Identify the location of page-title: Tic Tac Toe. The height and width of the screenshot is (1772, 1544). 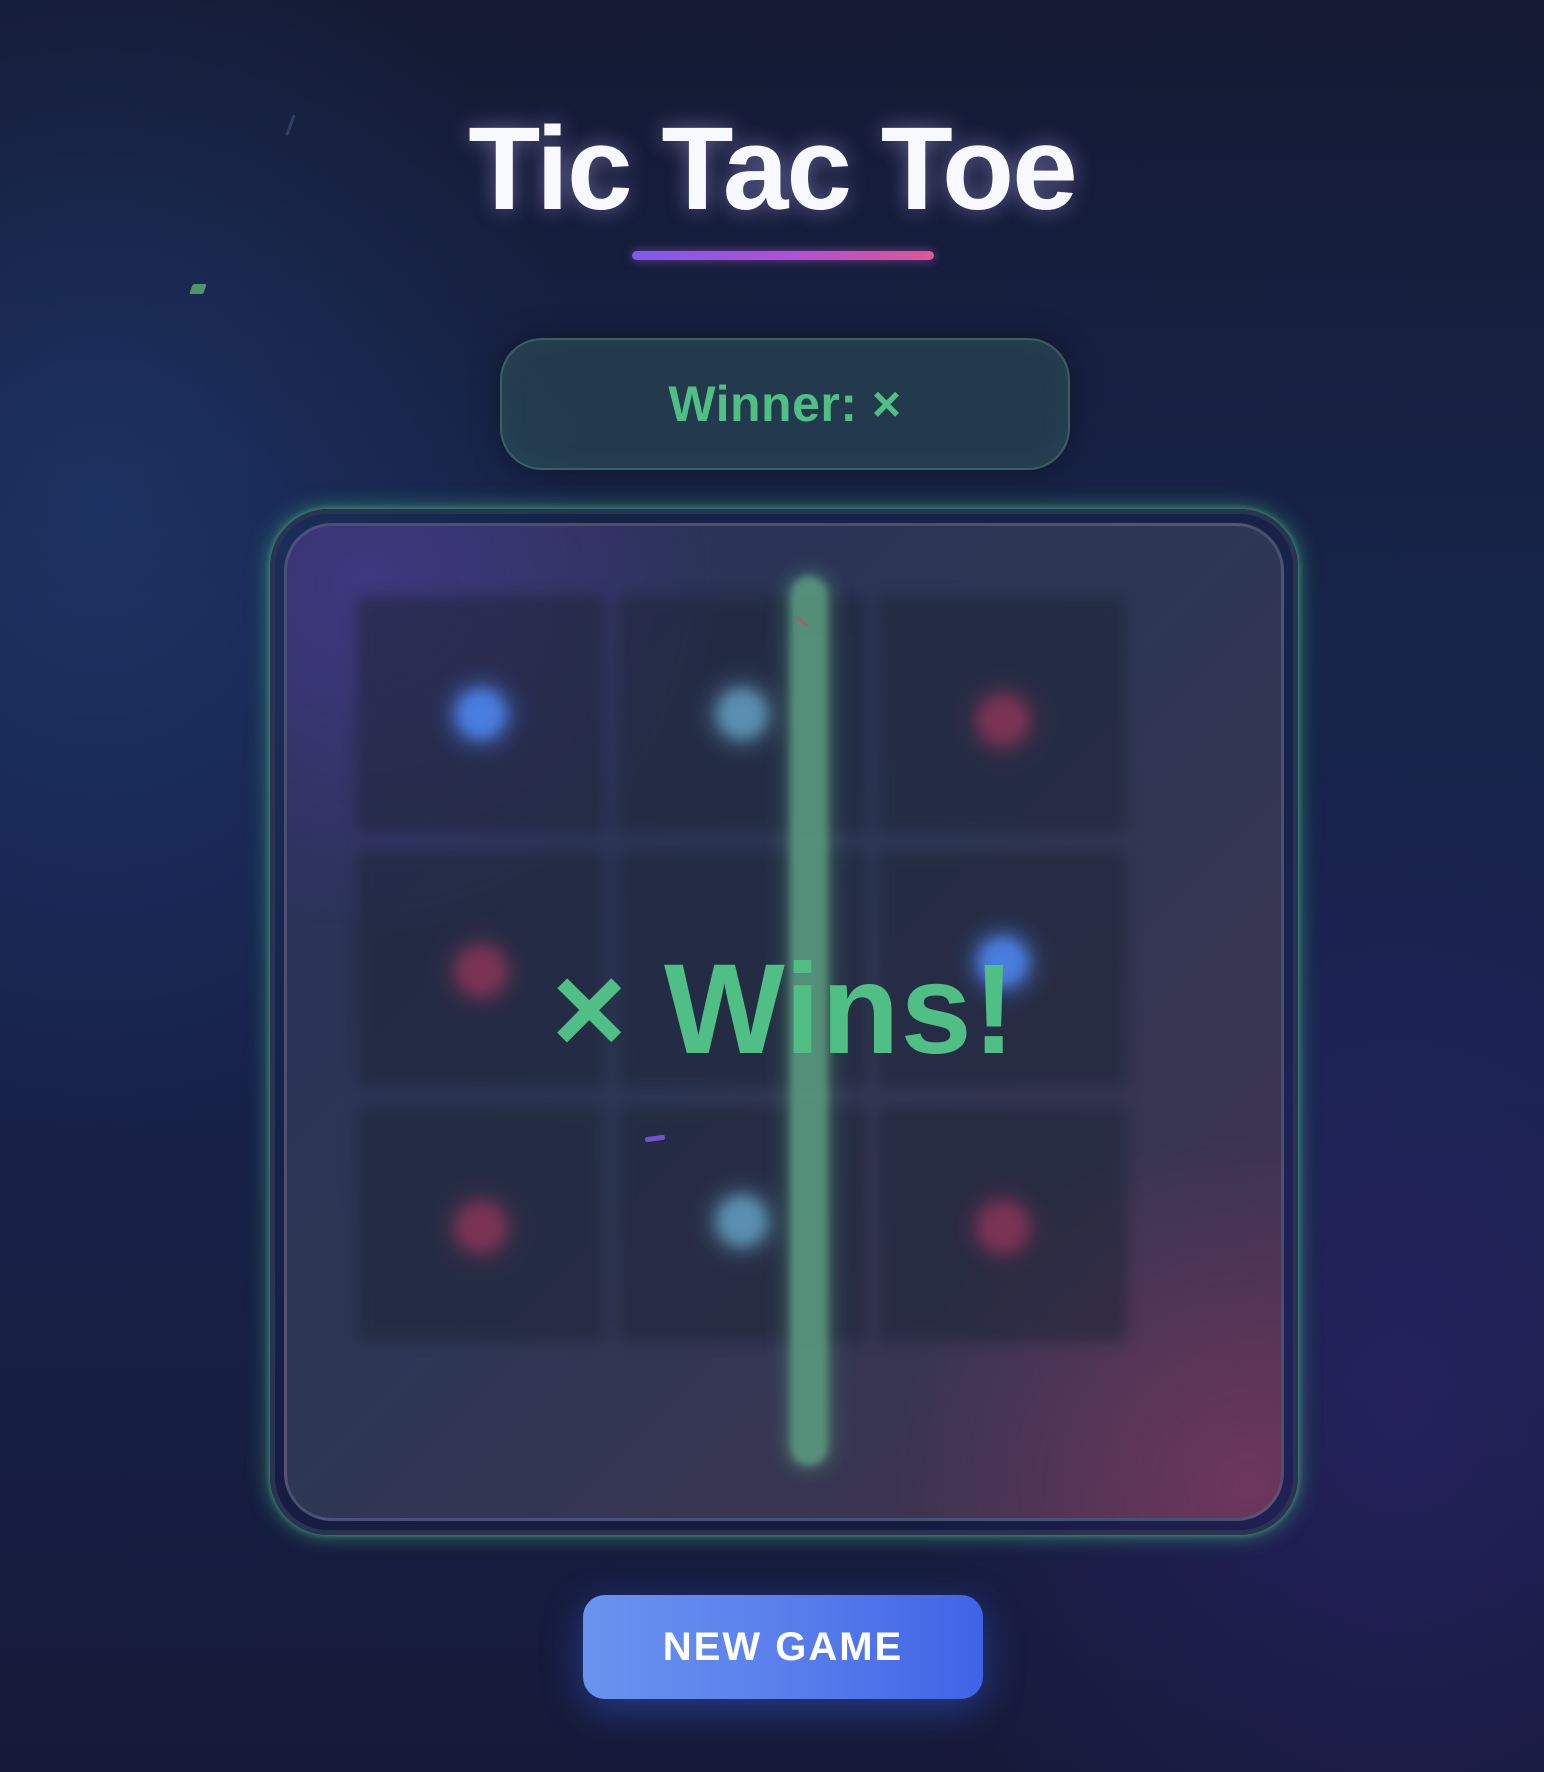
(773, 169).